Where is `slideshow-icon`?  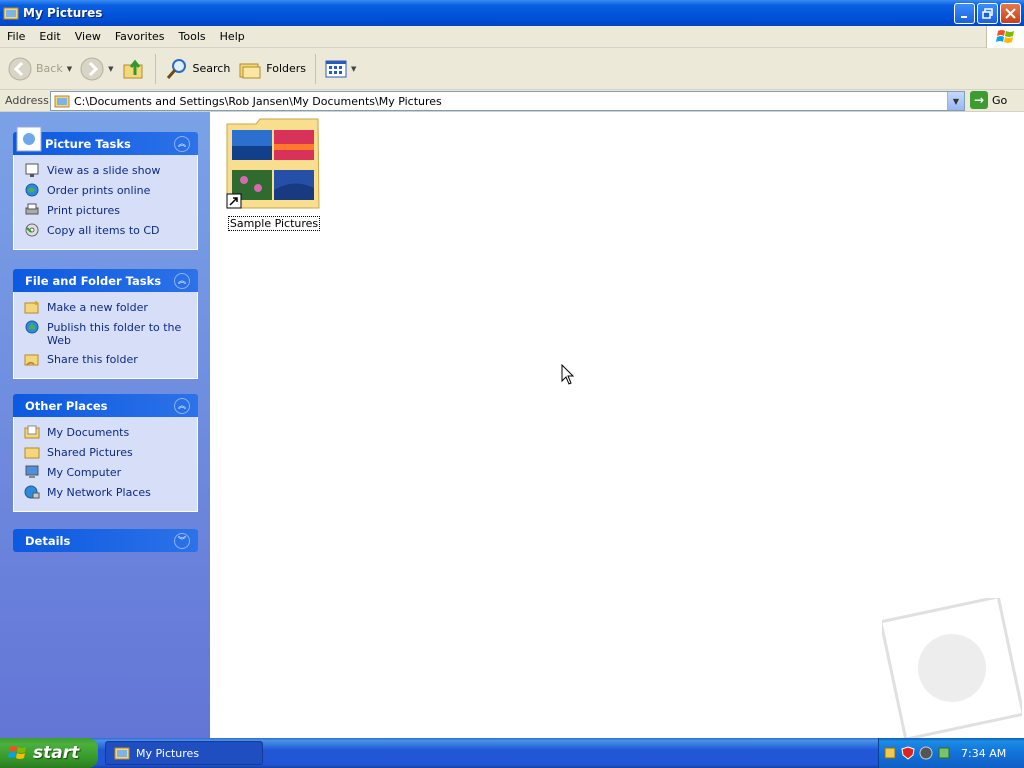 slideshow-icon is located at coordinates (32, 170).